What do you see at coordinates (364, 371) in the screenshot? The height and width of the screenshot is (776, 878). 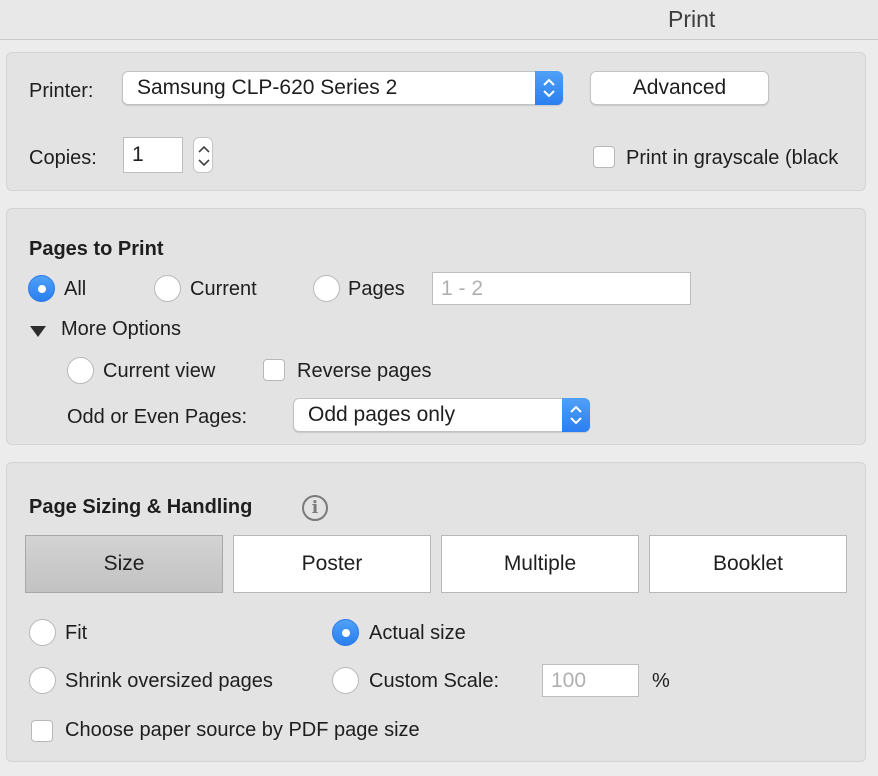 I see `reverse-pages-label: Reverse pages` at bounding box center [364, 371].